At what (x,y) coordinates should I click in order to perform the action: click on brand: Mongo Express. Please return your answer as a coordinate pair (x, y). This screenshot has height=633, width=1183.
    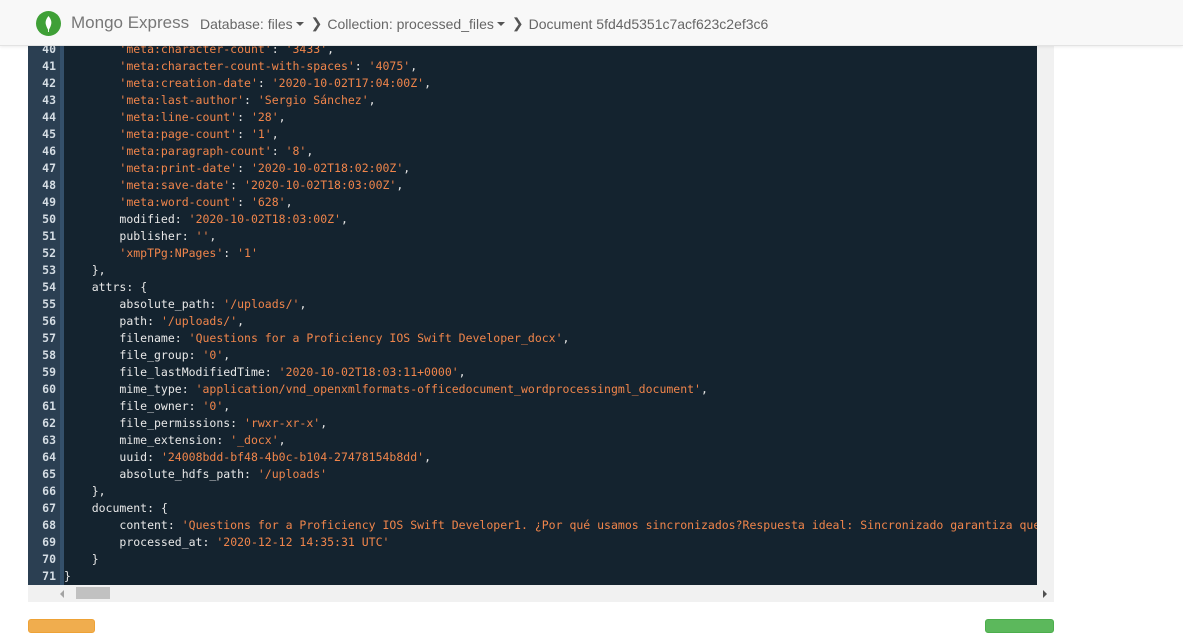
    Looking at the image, I should click on (112, 23).